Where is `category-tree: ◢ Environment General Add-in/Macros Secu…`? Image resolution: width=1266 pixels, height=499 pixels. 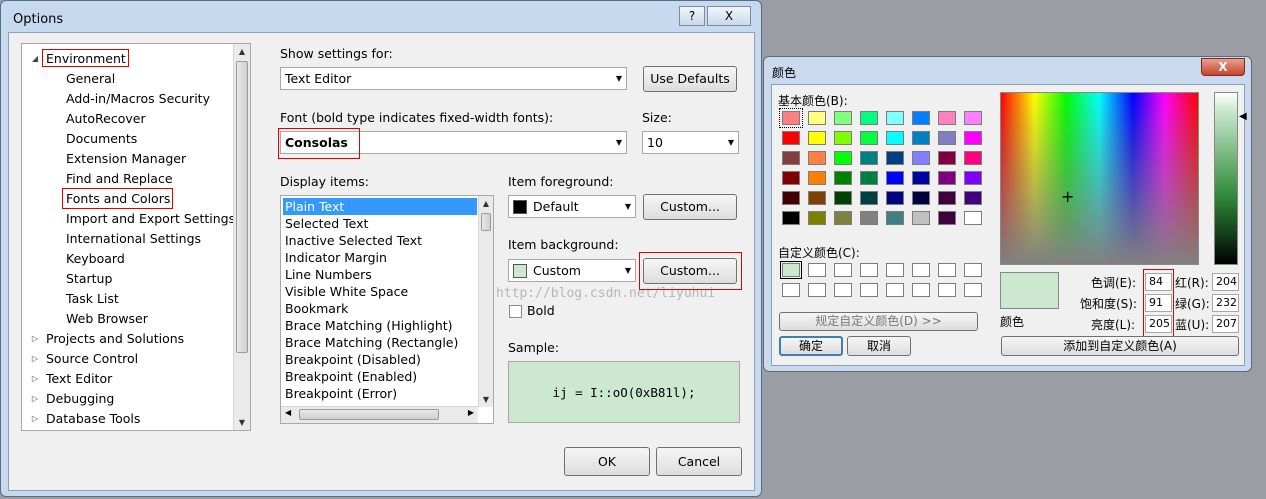
category-tree: ◢ Environment General Add-in/Macros Secu… is located at coordinates (136, 237).